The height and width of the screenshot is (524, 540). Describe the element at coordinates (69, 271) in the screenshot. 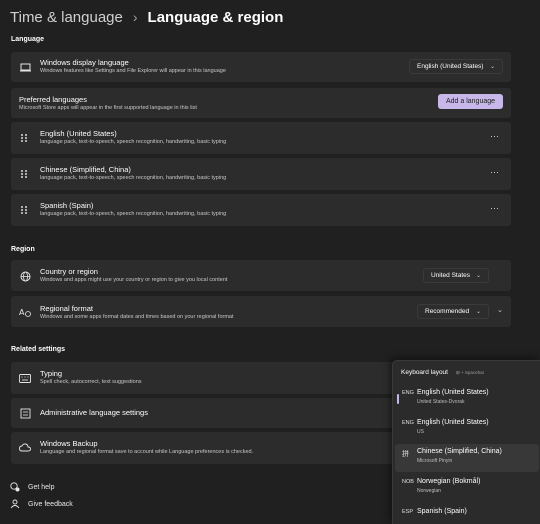

I see `country-region-title: Country or region` at that location.